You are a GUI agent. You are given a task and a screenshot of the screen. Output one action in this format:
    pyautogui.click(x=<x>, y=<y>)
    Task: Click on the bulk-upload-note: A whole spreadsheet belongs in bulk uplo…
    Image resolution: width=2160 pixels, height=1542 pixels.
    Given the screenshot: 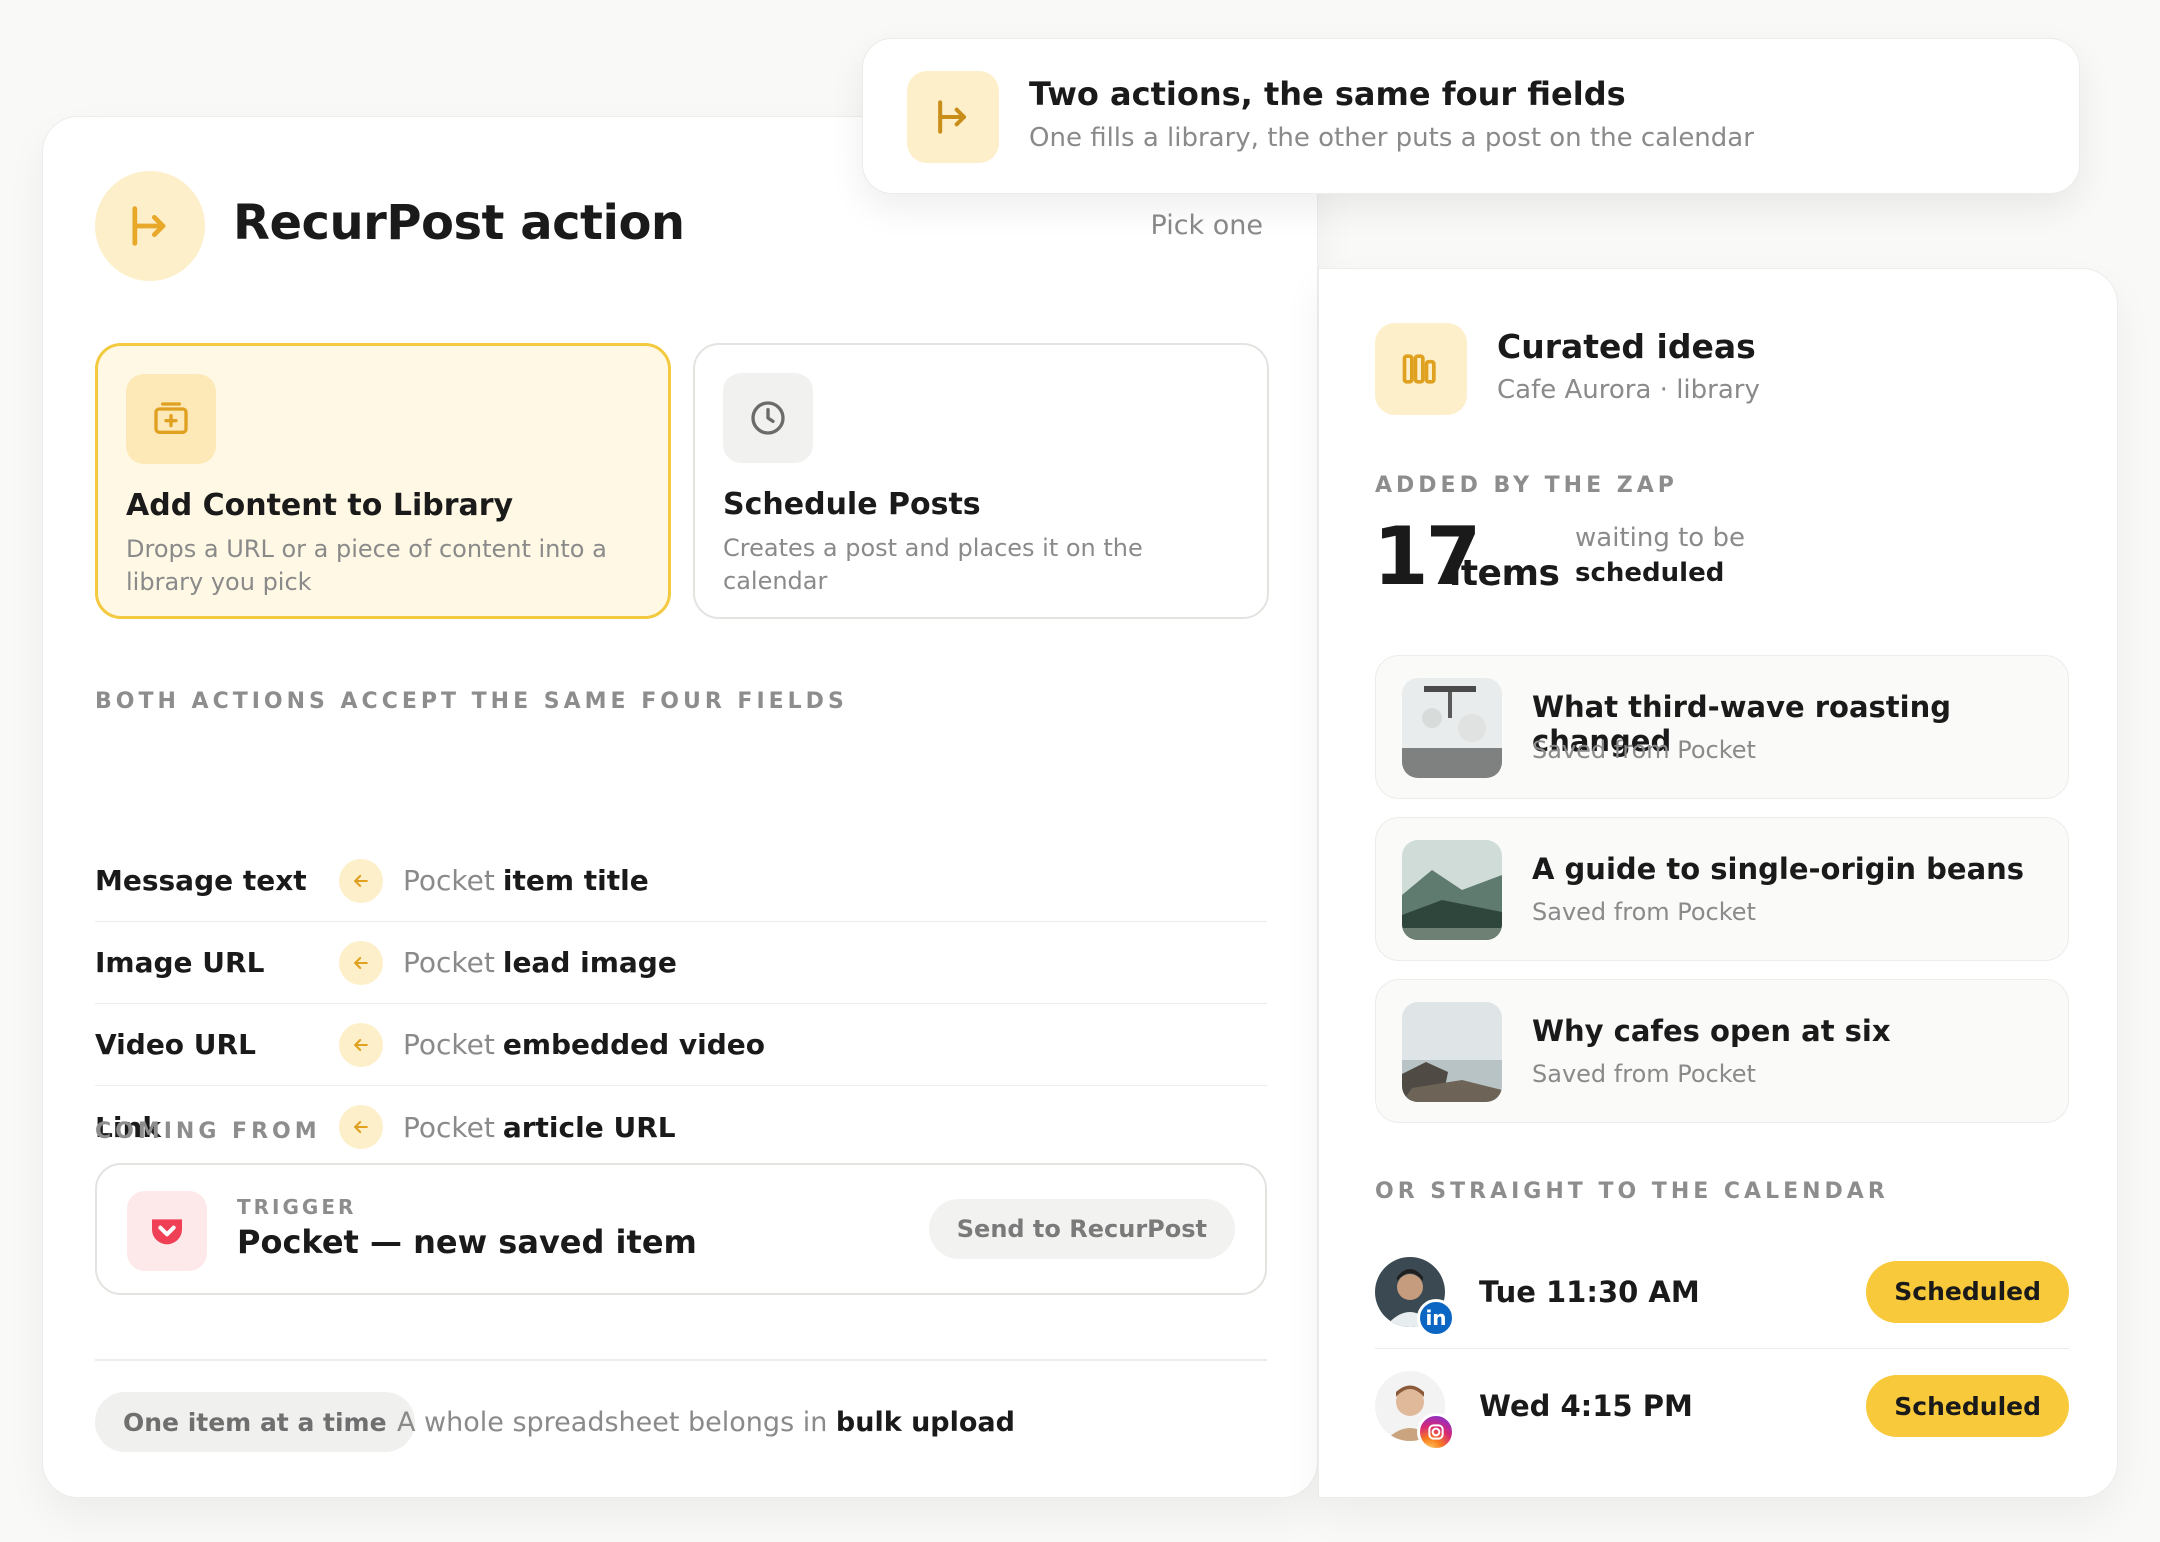 What is the action you would take?
    pyautogui.click(x=706, y=1422)
    